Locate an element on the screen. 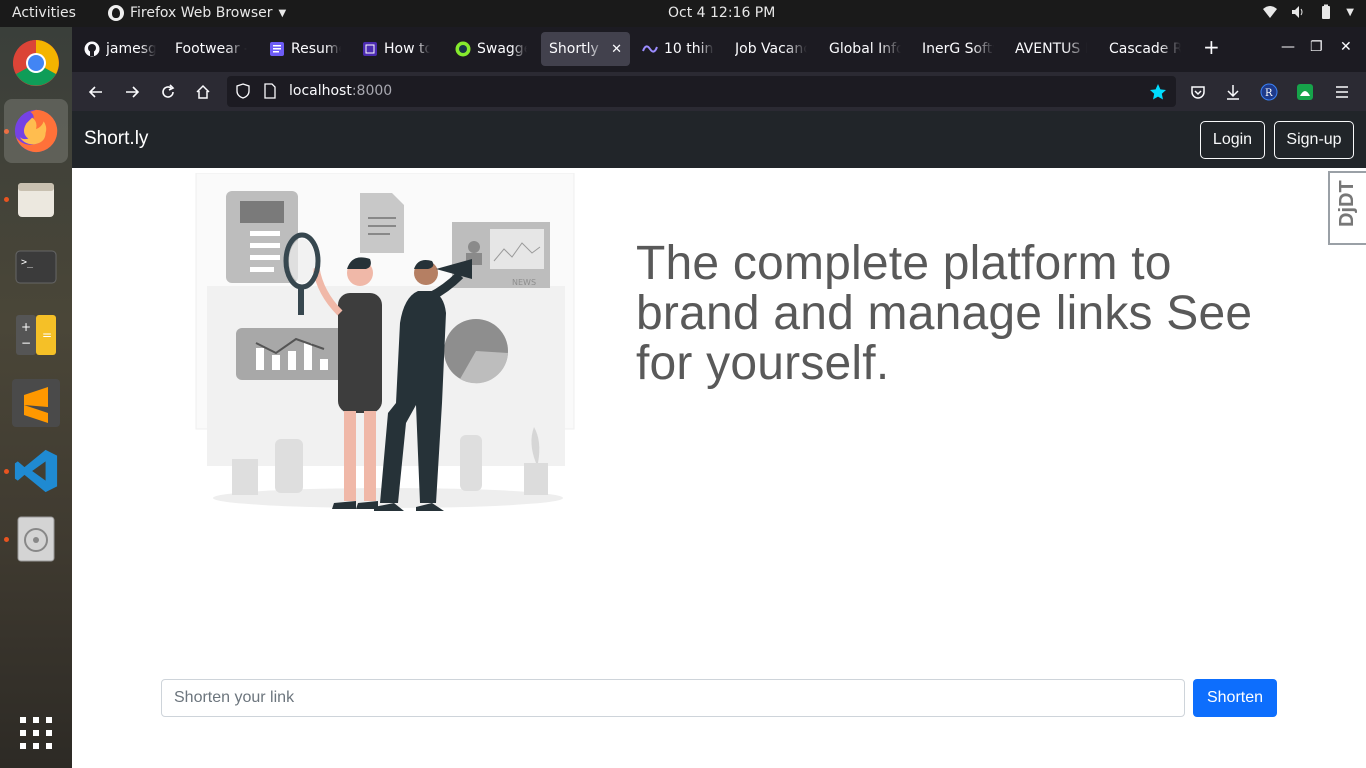 This screenshot has height=768, width=1366. restore-icon: ❐ is located at coordinates (1316, 47).